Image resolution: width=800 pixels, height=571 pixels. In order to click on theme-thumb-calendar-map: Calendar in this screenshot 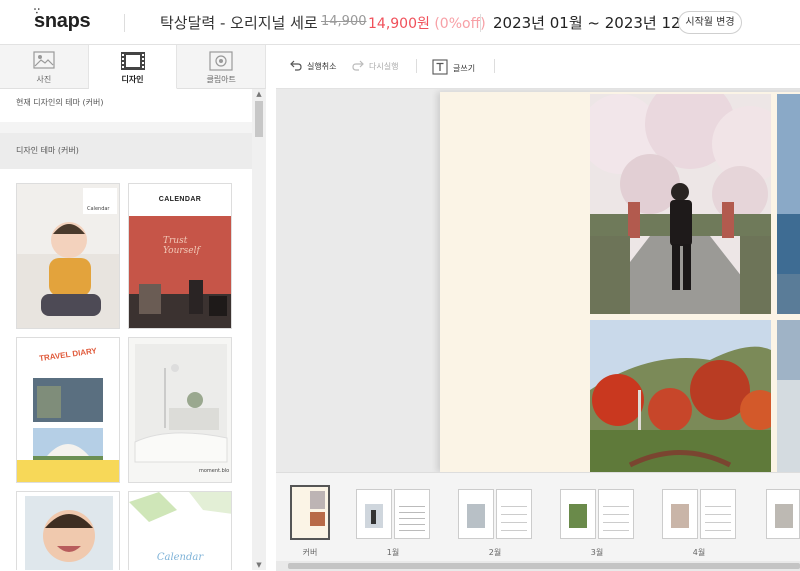, I will do `click(180, 530)`.